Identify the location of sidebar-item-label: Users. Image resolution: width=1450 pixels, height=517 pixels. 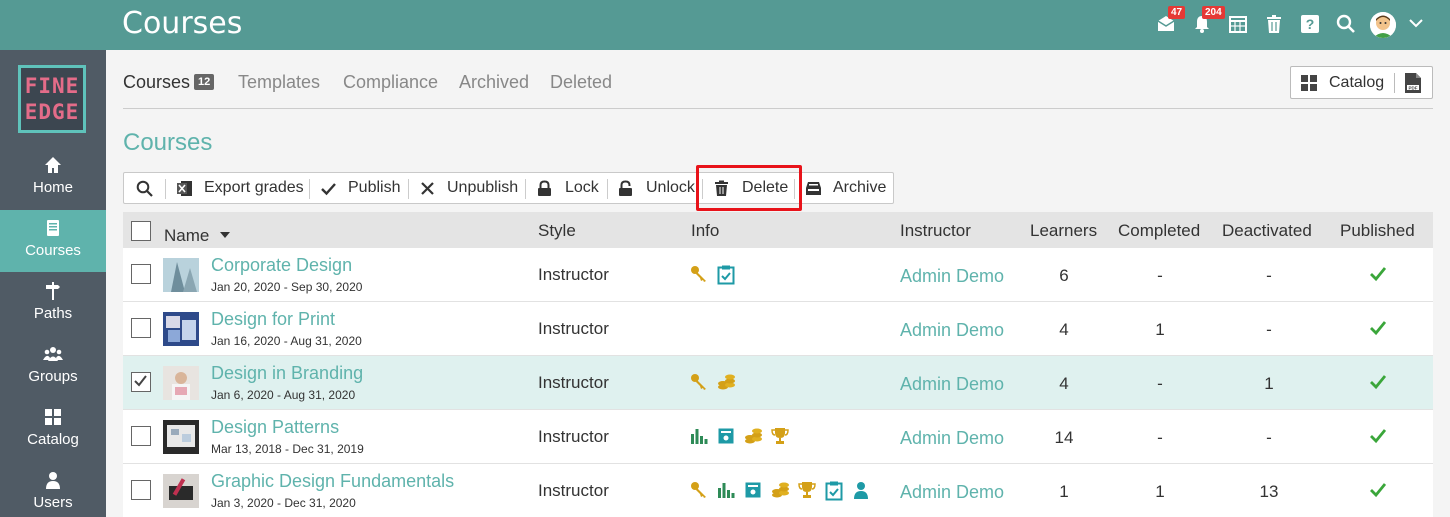
(53, 502).